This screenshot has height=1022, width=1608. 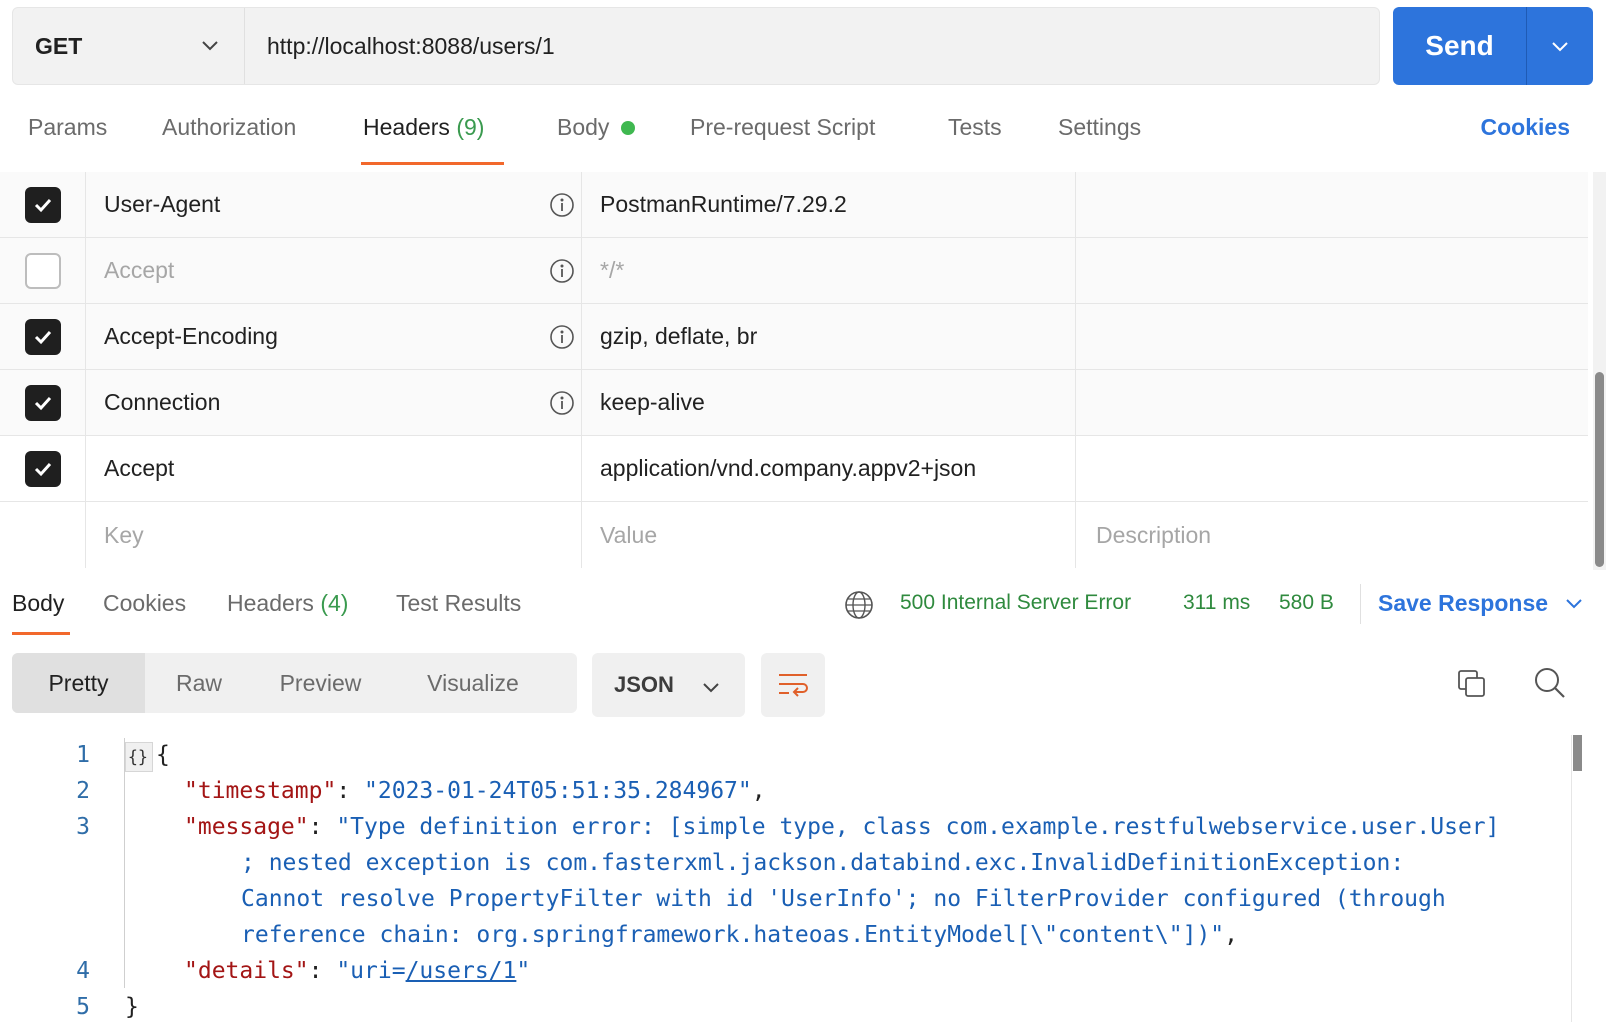 I want to click on view-mode-segmented-control: Pretty Raw Preview Visualize, so click(x=294, y=683).